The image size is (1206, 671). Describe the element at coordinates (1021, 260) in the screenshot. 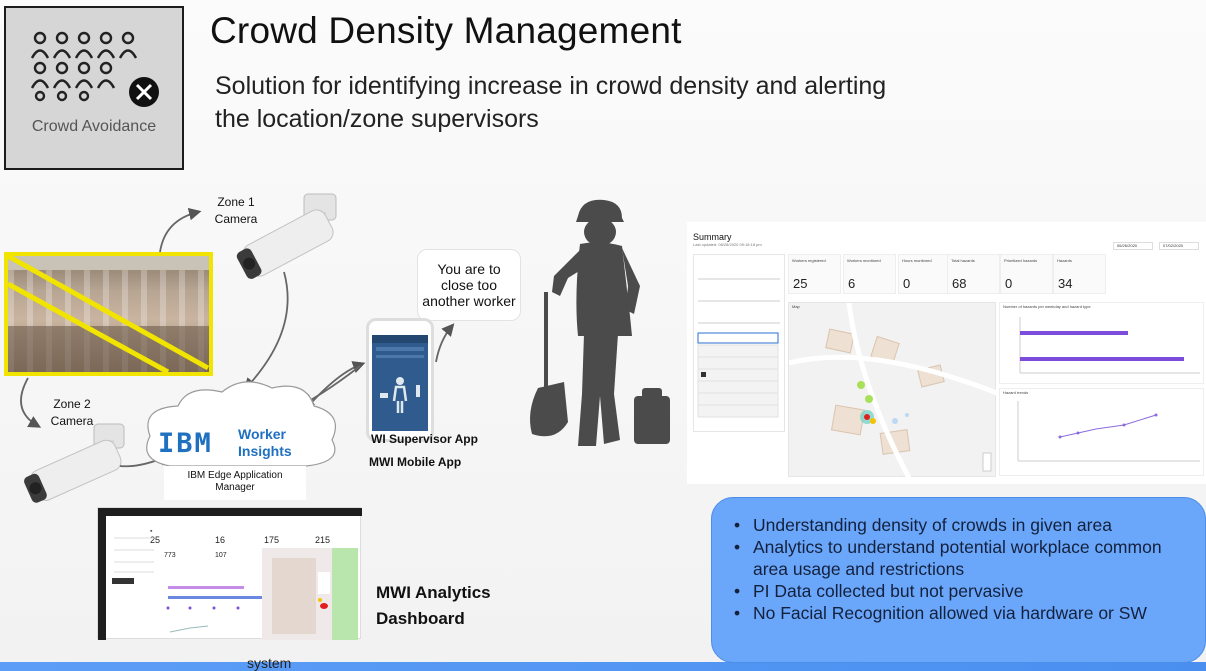

I see `kpi-label: Prioritized hazards` at that location.